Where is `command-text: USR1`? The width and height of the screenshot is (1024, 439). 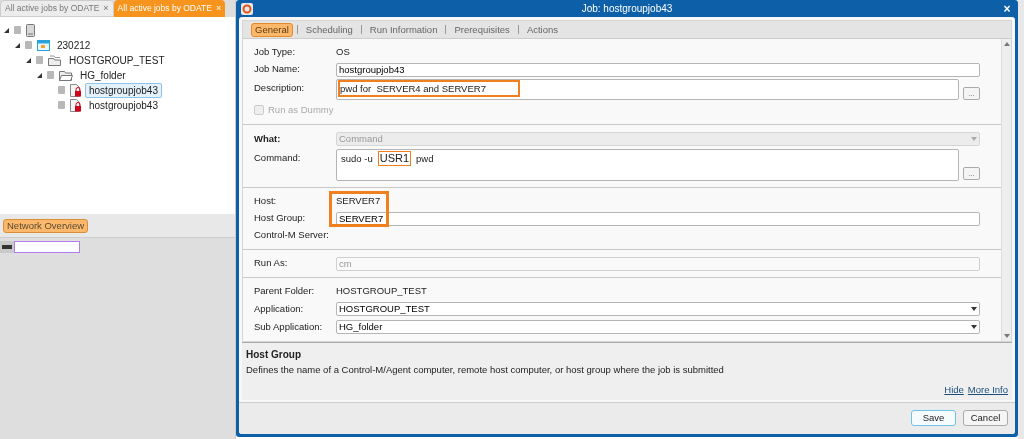
command-text: USR1 is located at coordinates (394, 158).